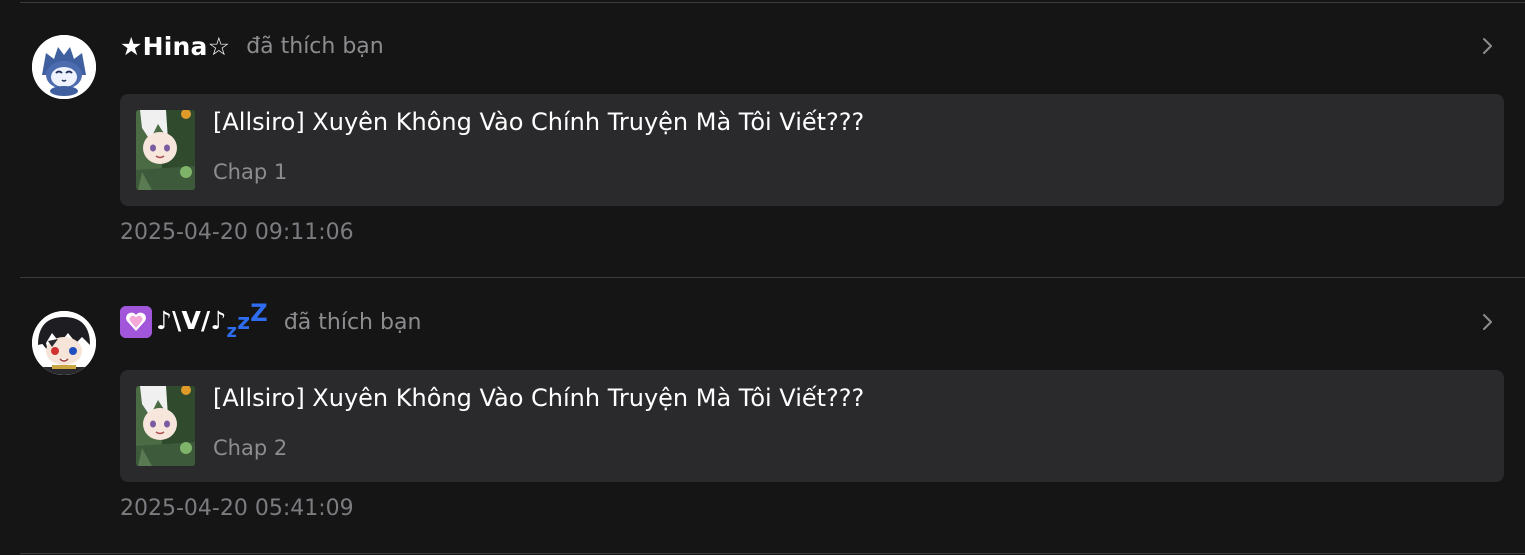 The image size is (1525, 555). I want to click on timestamp: 2025-04-20 09:11:06, so click(237, 232).